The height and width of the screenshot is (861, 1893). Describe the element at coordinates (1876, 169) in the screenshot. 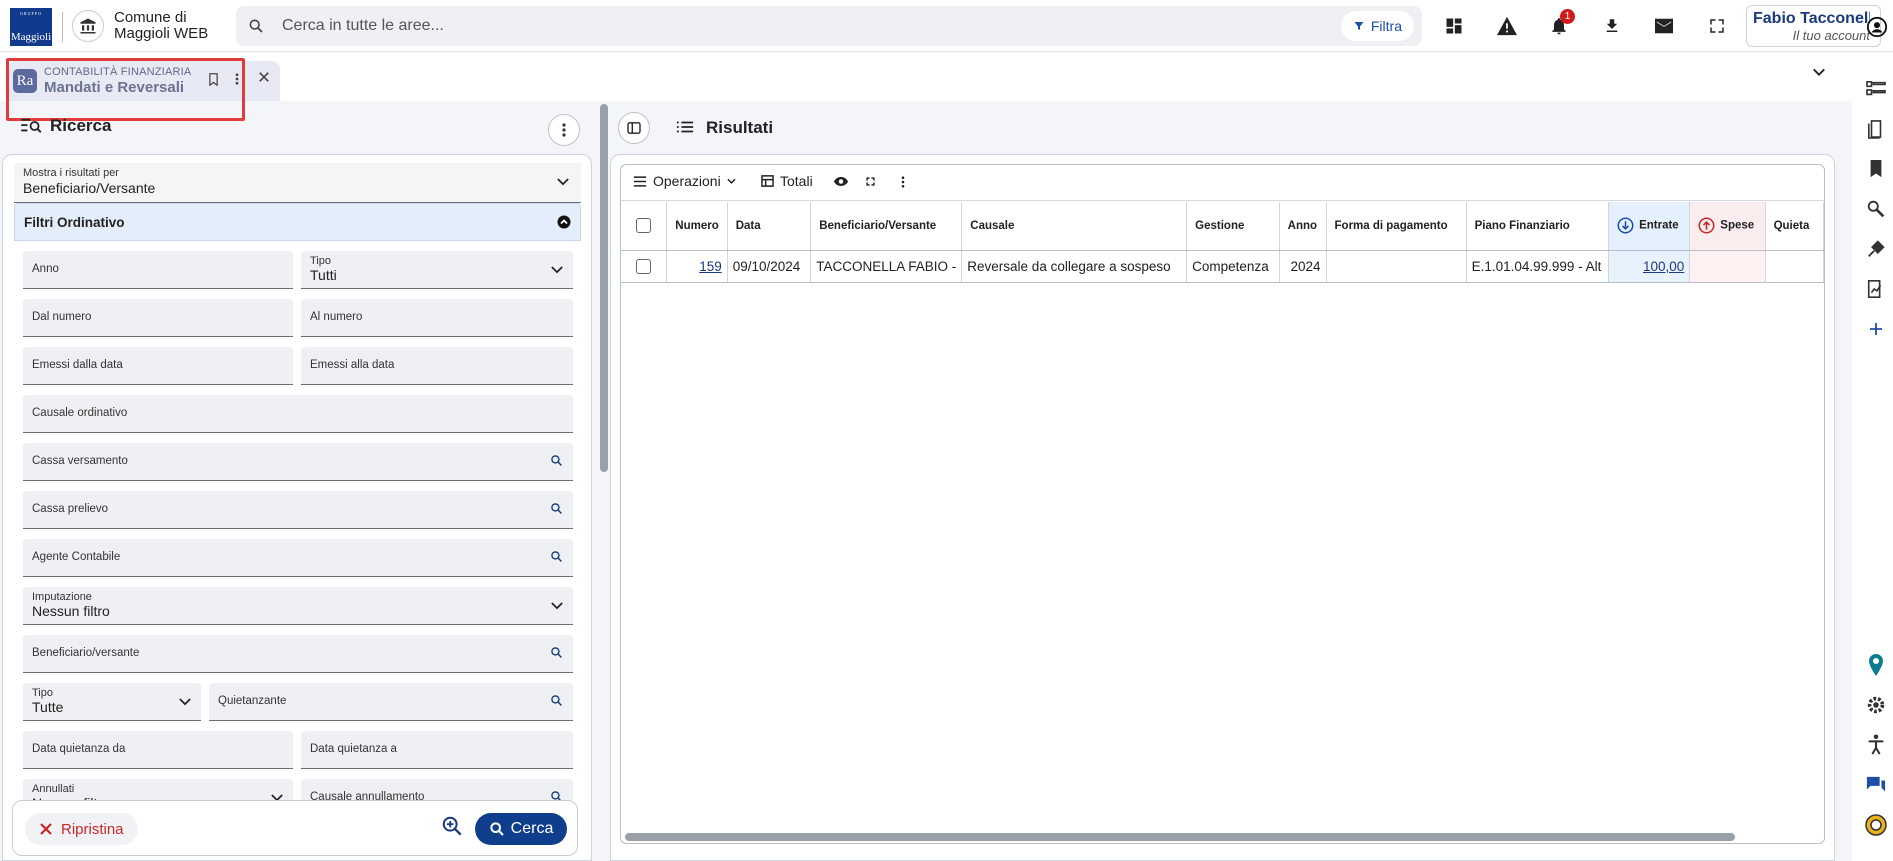

I see `rail-bookmarks-icon` at that location.